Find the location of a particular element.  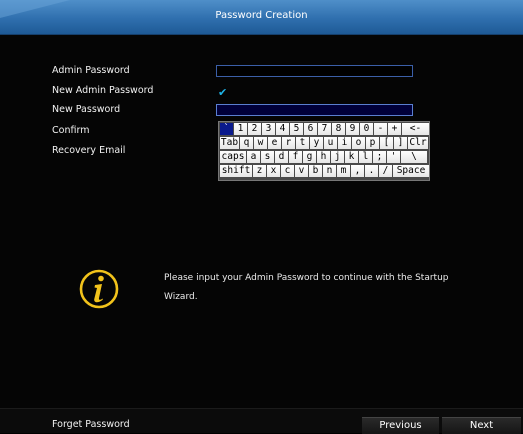

new-admin-password-checkbox: ✔ is located at coordinates (222, 92).